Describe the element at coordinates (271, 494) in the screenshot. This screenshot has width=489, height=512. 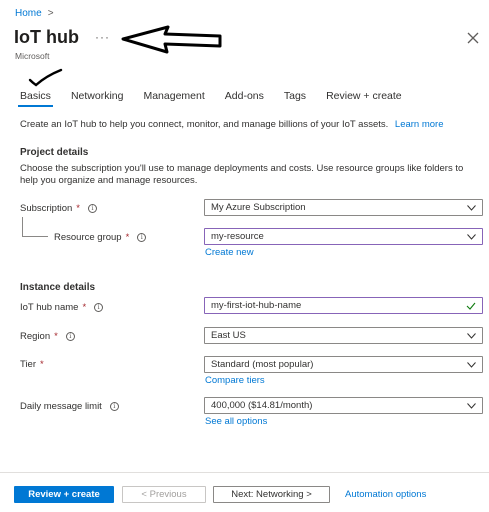
I see `next-networking-button: Next: Networking >` at that location.